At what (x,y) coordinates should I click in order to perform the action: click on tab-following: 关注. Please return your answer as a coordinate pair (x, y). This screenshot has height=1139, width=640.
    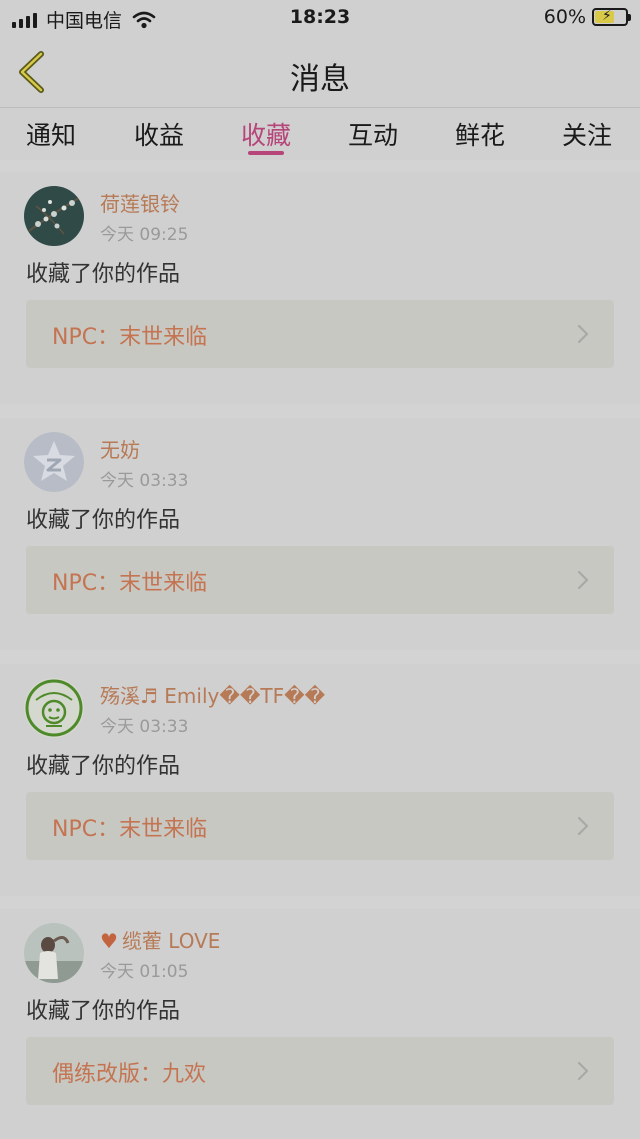
    Looking at the image, I should click on (587, 134).